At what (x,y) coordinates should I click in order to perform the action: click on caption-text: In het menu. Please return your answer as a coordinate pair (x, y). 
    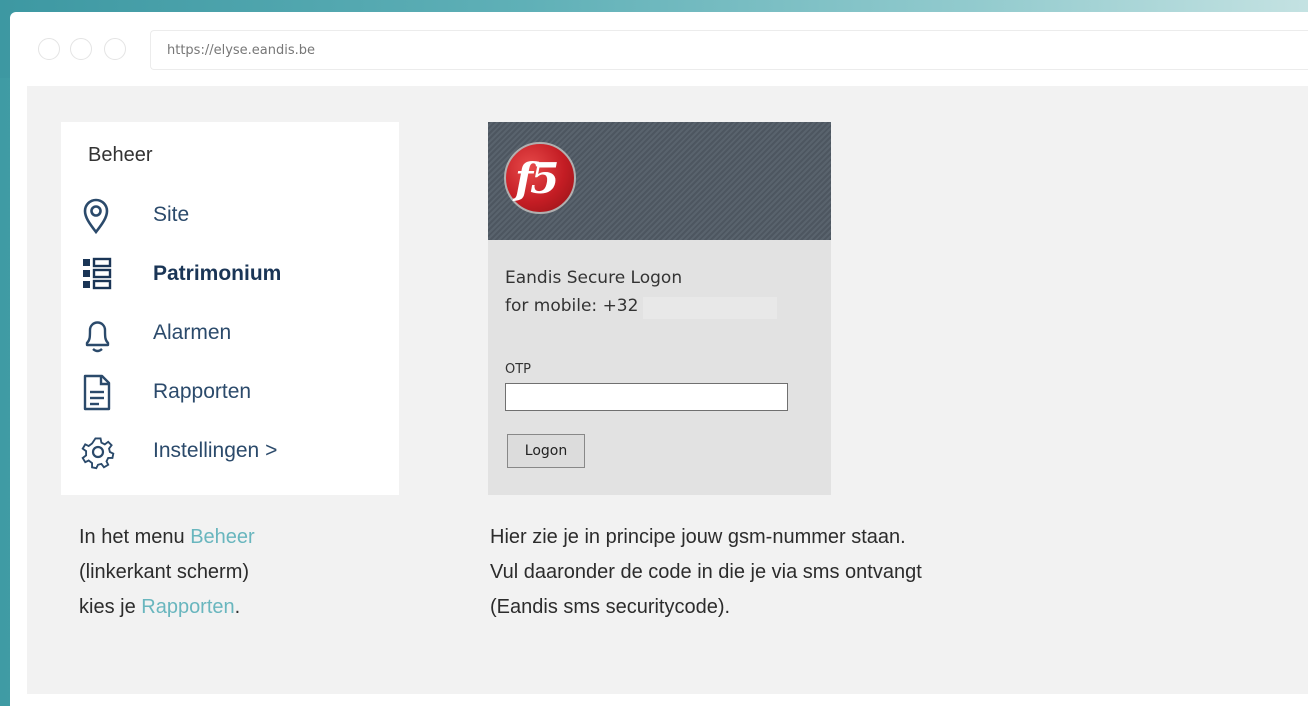
    Looking at the image, I should click on (135, 537).